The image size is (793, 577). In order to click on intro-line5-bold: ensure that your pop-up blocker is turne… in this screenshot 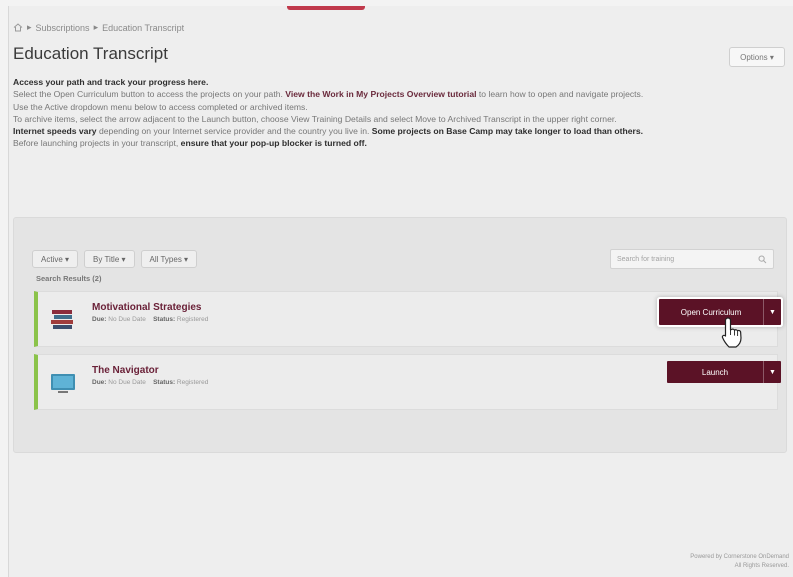, I will do `click(273, 143)`.